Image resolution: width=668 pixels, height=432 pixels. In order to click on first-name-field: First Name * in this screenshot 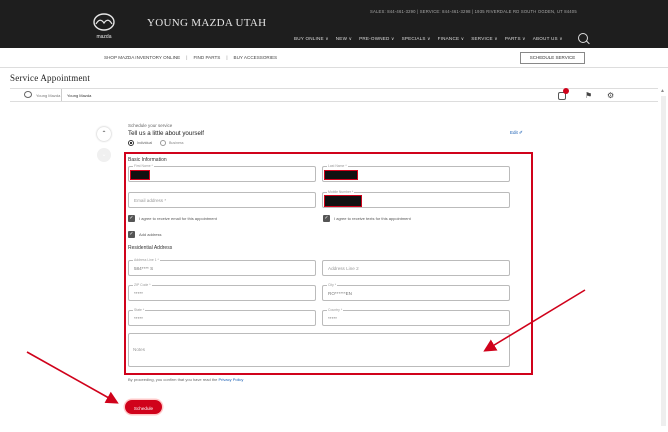, I will do `click(222, 173)`.